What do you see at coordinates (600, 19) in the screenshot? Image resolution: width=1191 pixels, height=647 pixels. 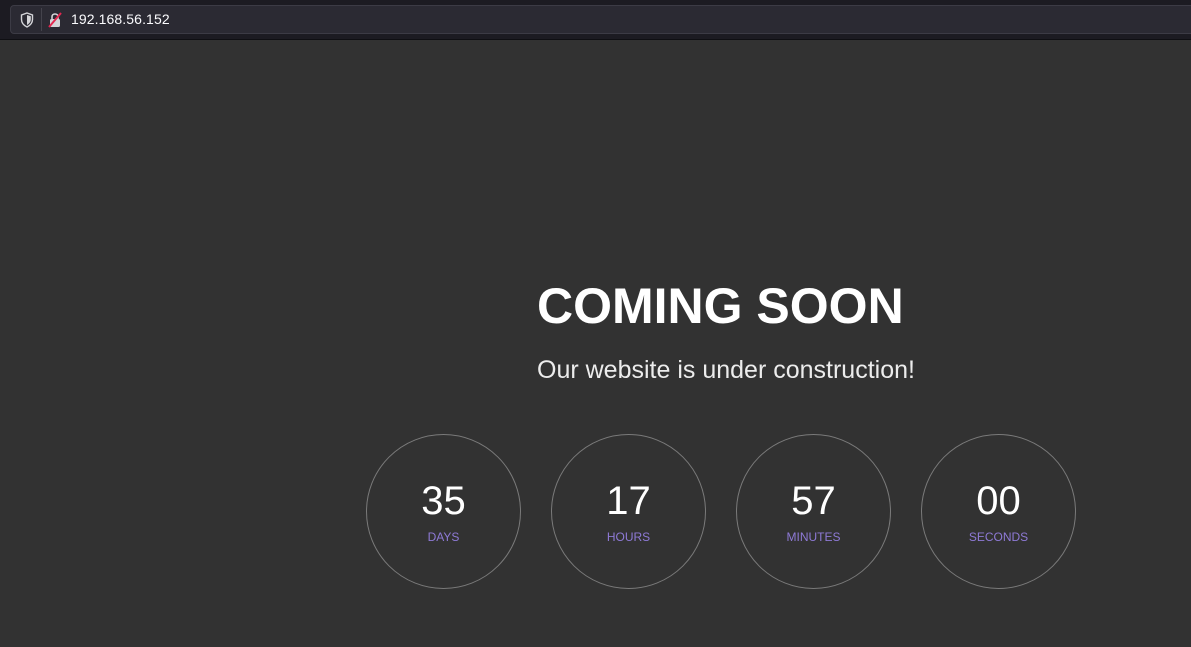 I see `url-bar: 192.168.56.152` at bounding box center [600, 19].